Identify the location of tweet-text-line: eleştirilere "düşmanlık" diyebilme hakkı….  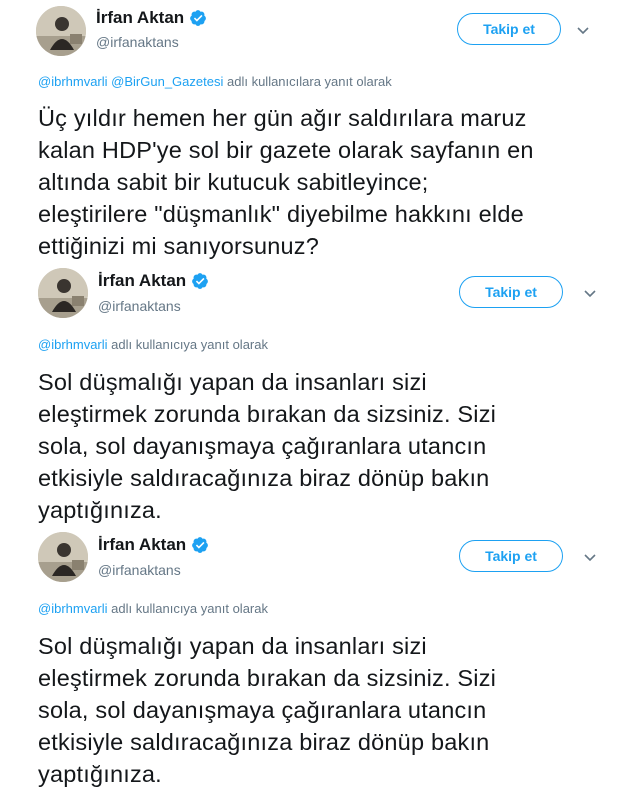
(281, 214).